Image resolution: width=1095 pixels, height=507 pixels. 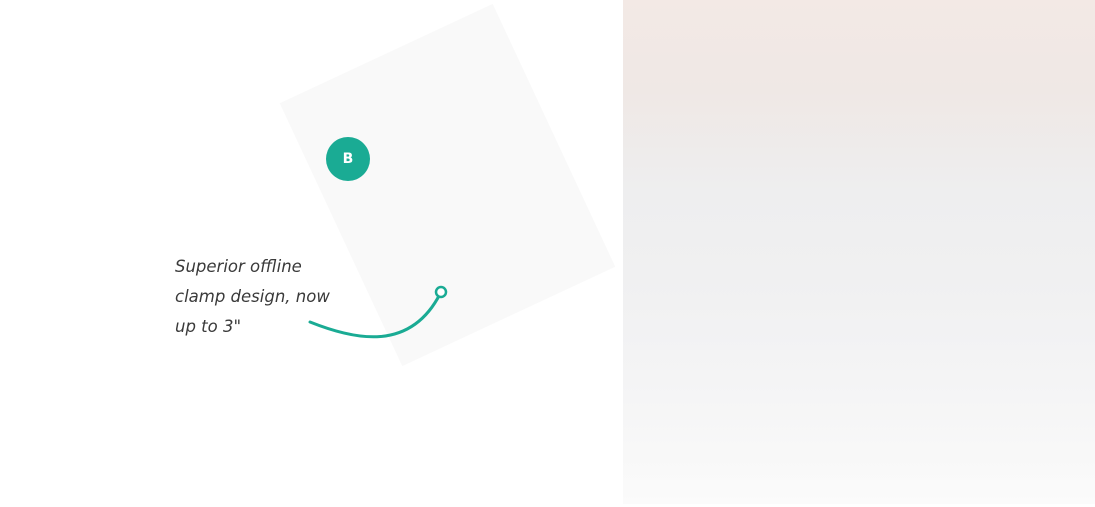 What do you see at coordinates (238, 266) in the screenshot?
I see `caption-line-1: Superior offline` at bounding box center [238, 266].